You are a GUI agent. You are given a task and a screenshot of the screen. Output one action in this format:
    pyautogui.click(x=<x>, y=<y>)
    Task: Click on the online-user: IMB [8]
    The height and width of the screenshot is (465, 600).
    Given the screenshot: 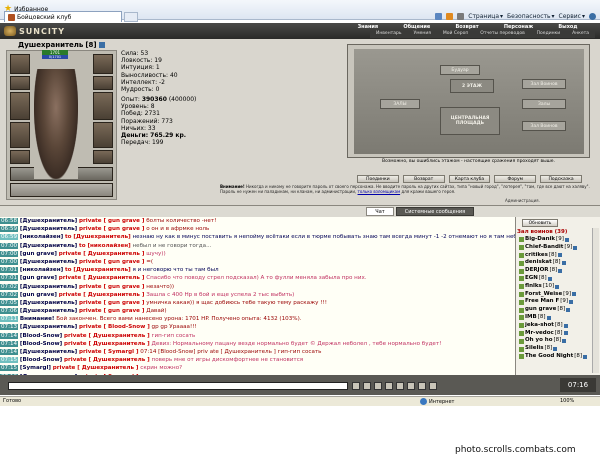 What is the action you would take?
    pyautogui.click(x=555, y=318)
    